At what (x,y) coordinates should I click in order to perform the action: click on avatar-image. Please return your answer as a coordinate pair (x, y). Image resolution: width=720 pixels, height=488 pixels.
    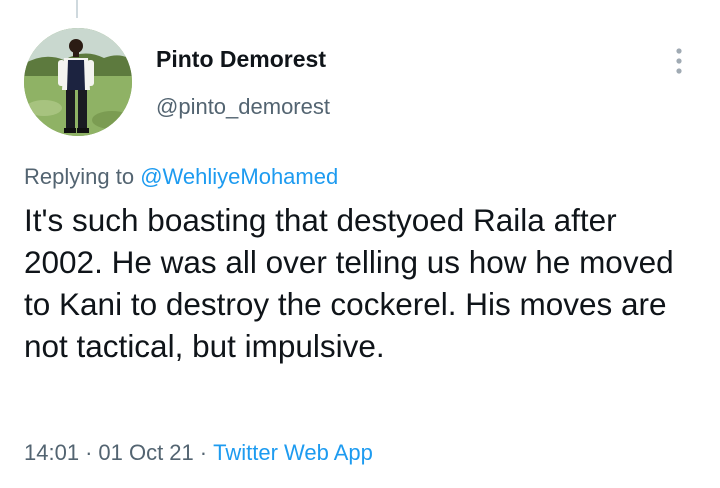
    Looking at the image, I should click on (78, 82).